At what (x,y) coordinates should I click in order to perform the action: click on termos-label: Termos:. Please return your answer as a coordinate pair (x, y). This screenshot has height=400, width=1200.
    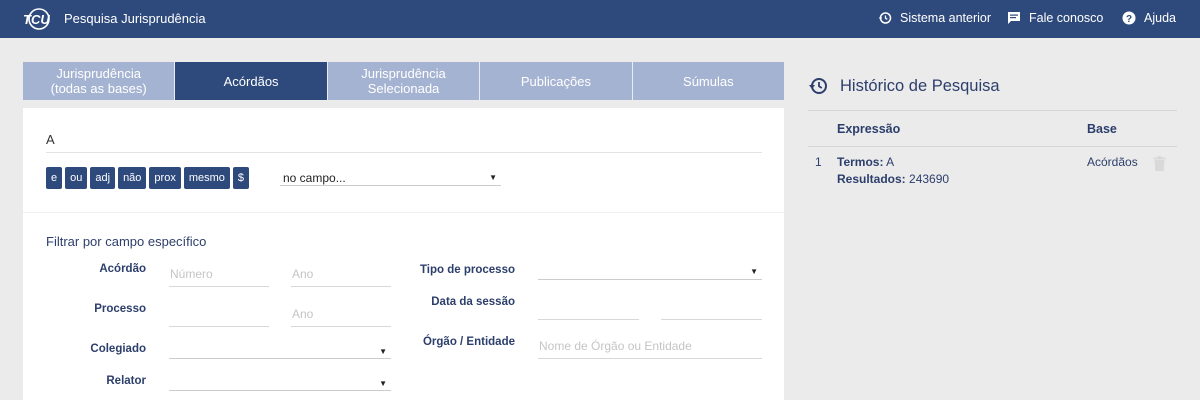
    Looking at the image, I should click on (860, 162).